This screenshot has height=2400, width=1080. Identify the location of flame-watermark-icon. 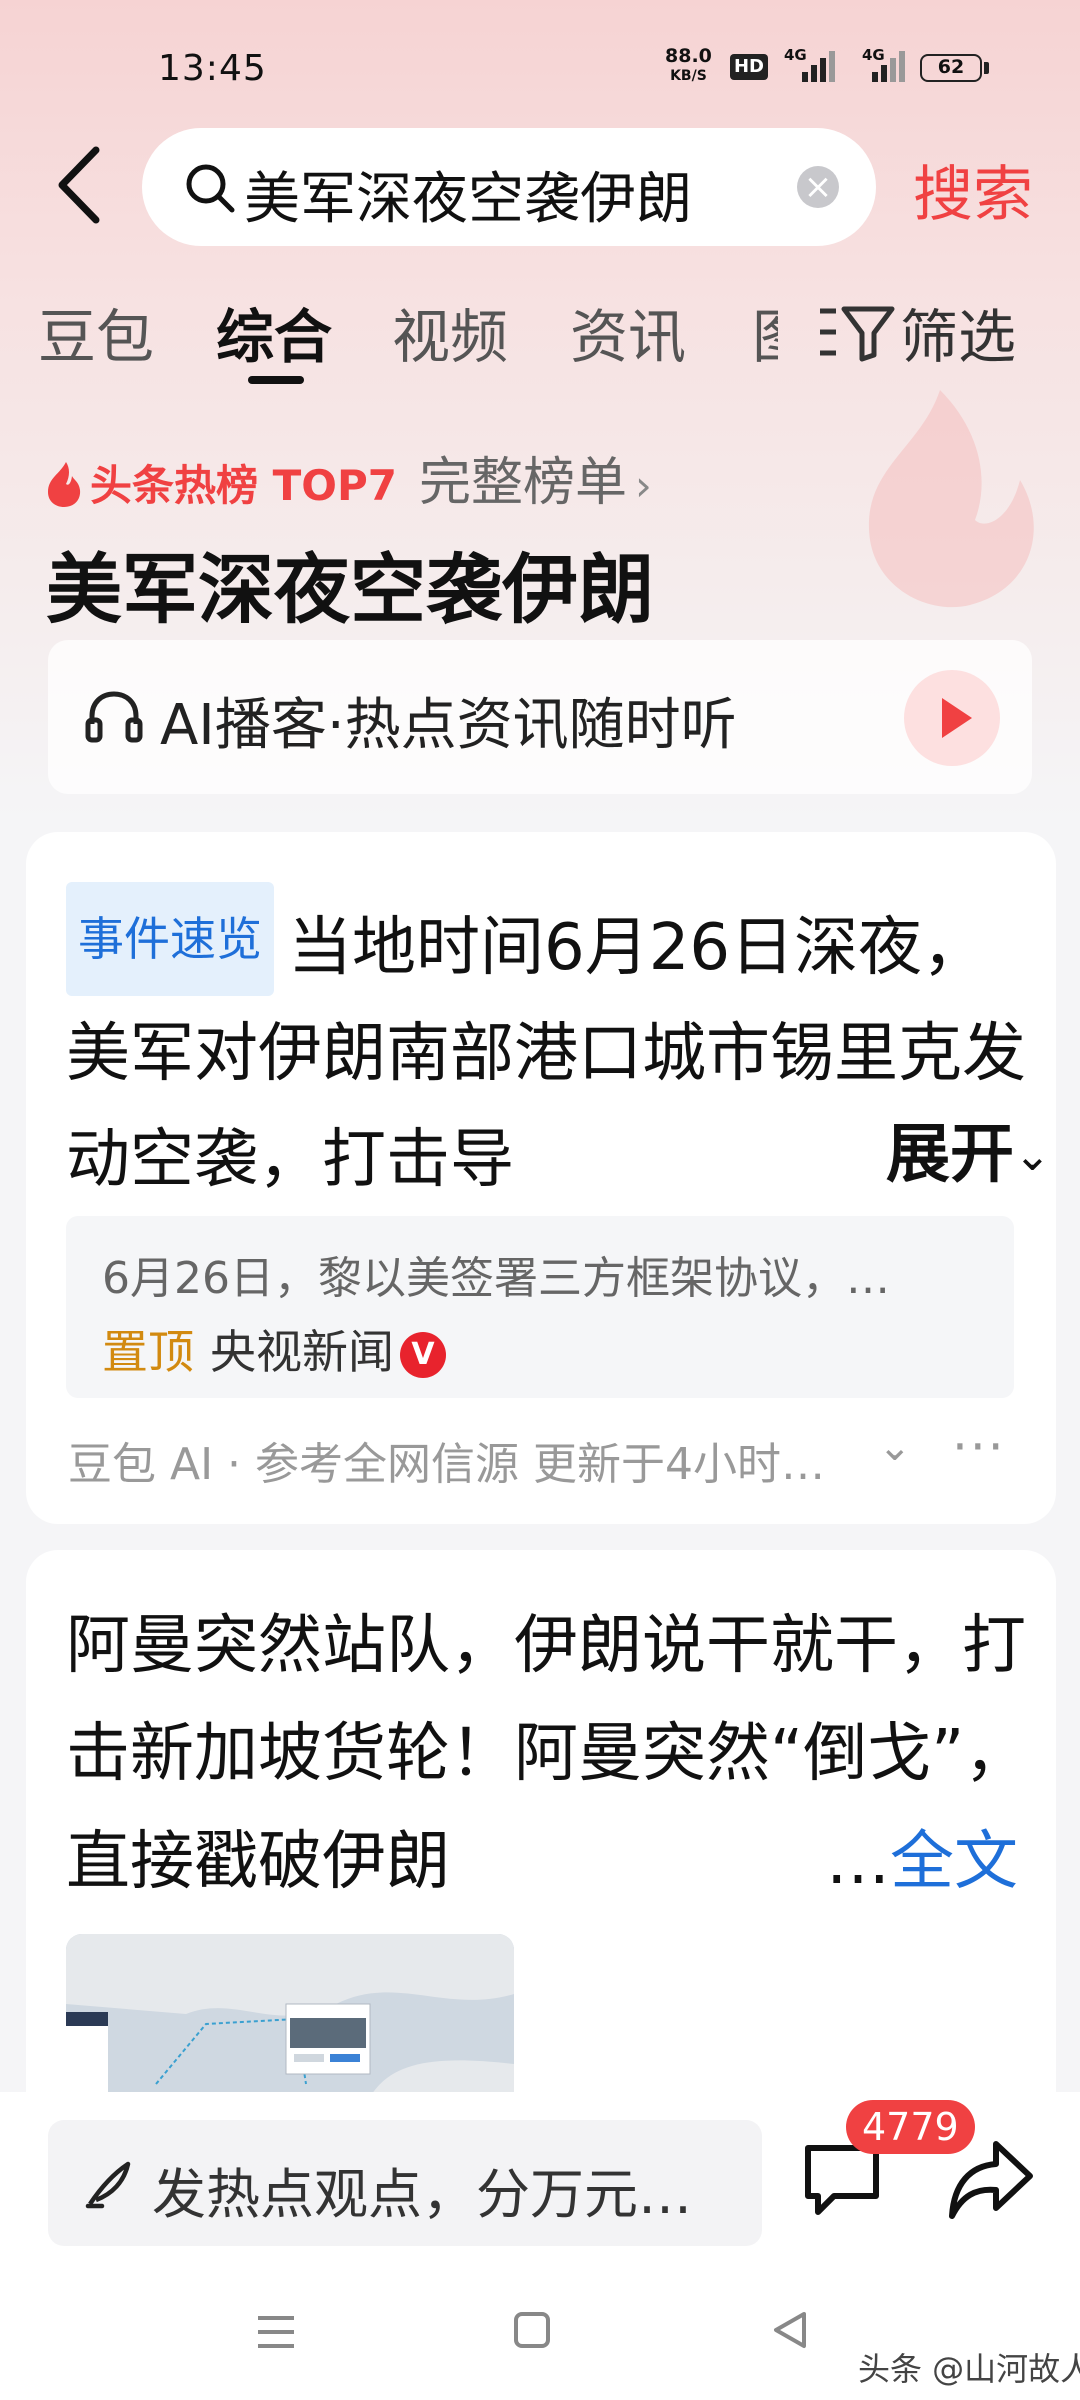
(951, 499).